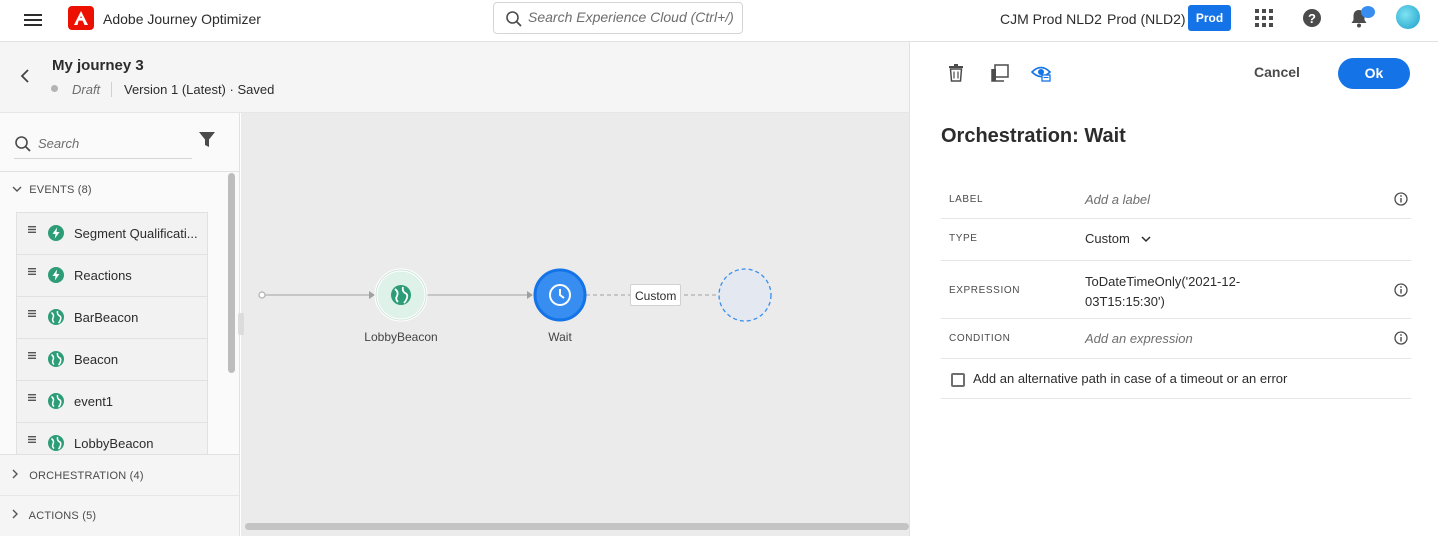  What do you see at coordinates (1209, 18) in the screenshot?
I see `sandbox-badge: Prod` at bounding box center [1209, 18].